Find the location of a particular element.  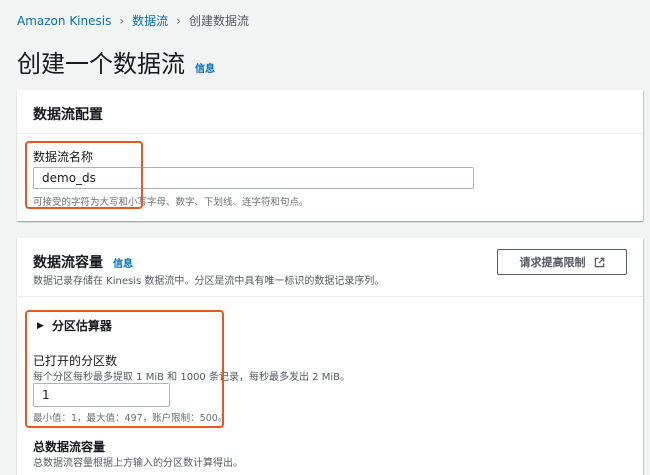

stream-name-highlight is located at coordinates (84, 175).